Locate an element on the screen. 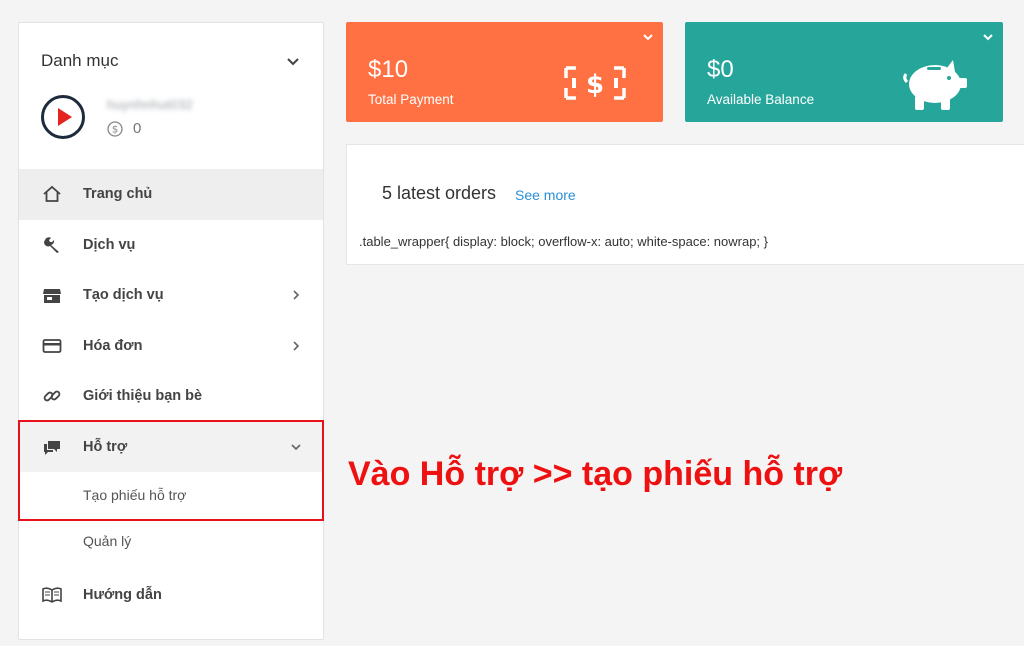  money-bill-icon: $ is located at coordinates (595, 83).